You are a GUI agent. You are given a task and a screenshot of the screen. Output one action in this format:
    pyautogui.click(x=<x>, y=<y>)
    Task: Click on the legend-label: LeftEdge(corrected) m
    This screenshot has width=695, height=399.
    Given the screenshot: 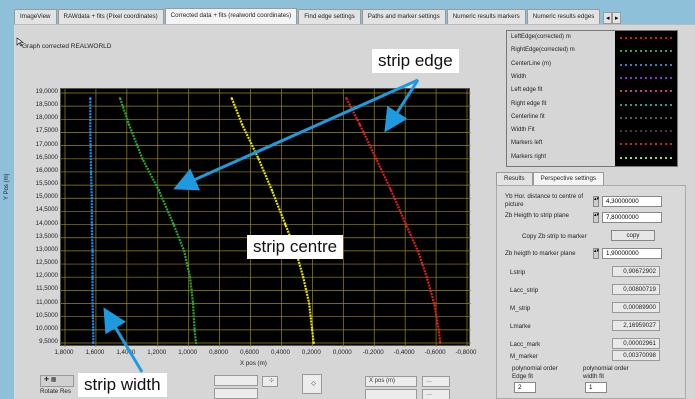 What is the action you would take?
    pyautogui.click(x=541, y=37)
    